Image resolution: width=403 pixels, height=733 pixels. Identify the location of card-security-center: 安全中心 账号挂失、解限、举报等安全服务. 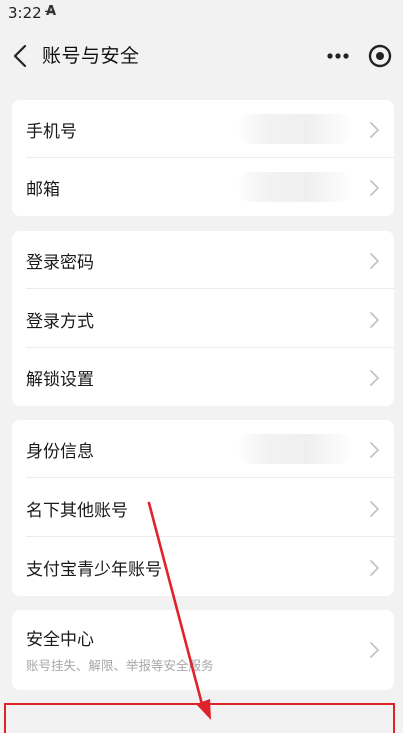
(203, 650).